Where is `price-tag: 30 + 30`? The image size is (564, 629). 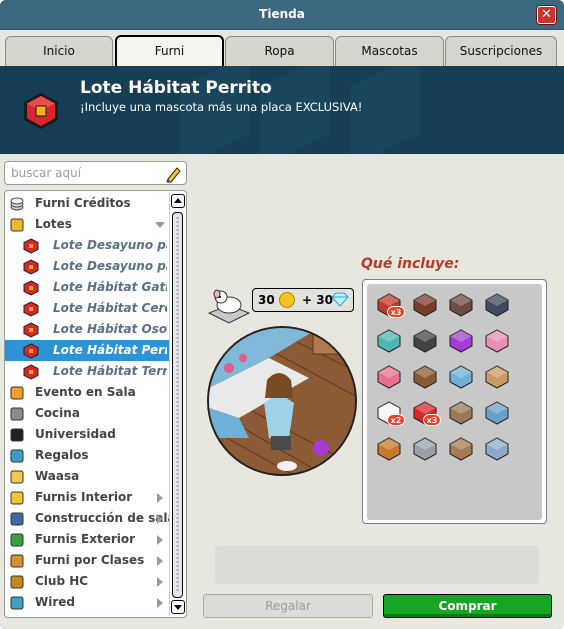 price-tag: 30 + 30 is located at coordinates (303, 300).